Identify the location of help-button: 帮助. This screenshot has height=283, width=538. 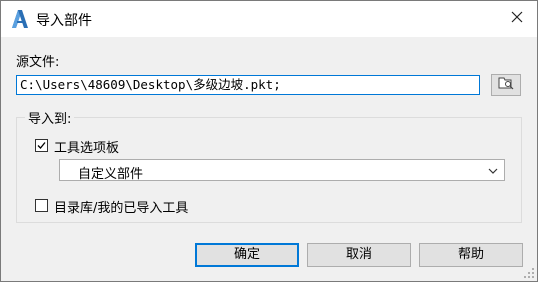
(471, 255).